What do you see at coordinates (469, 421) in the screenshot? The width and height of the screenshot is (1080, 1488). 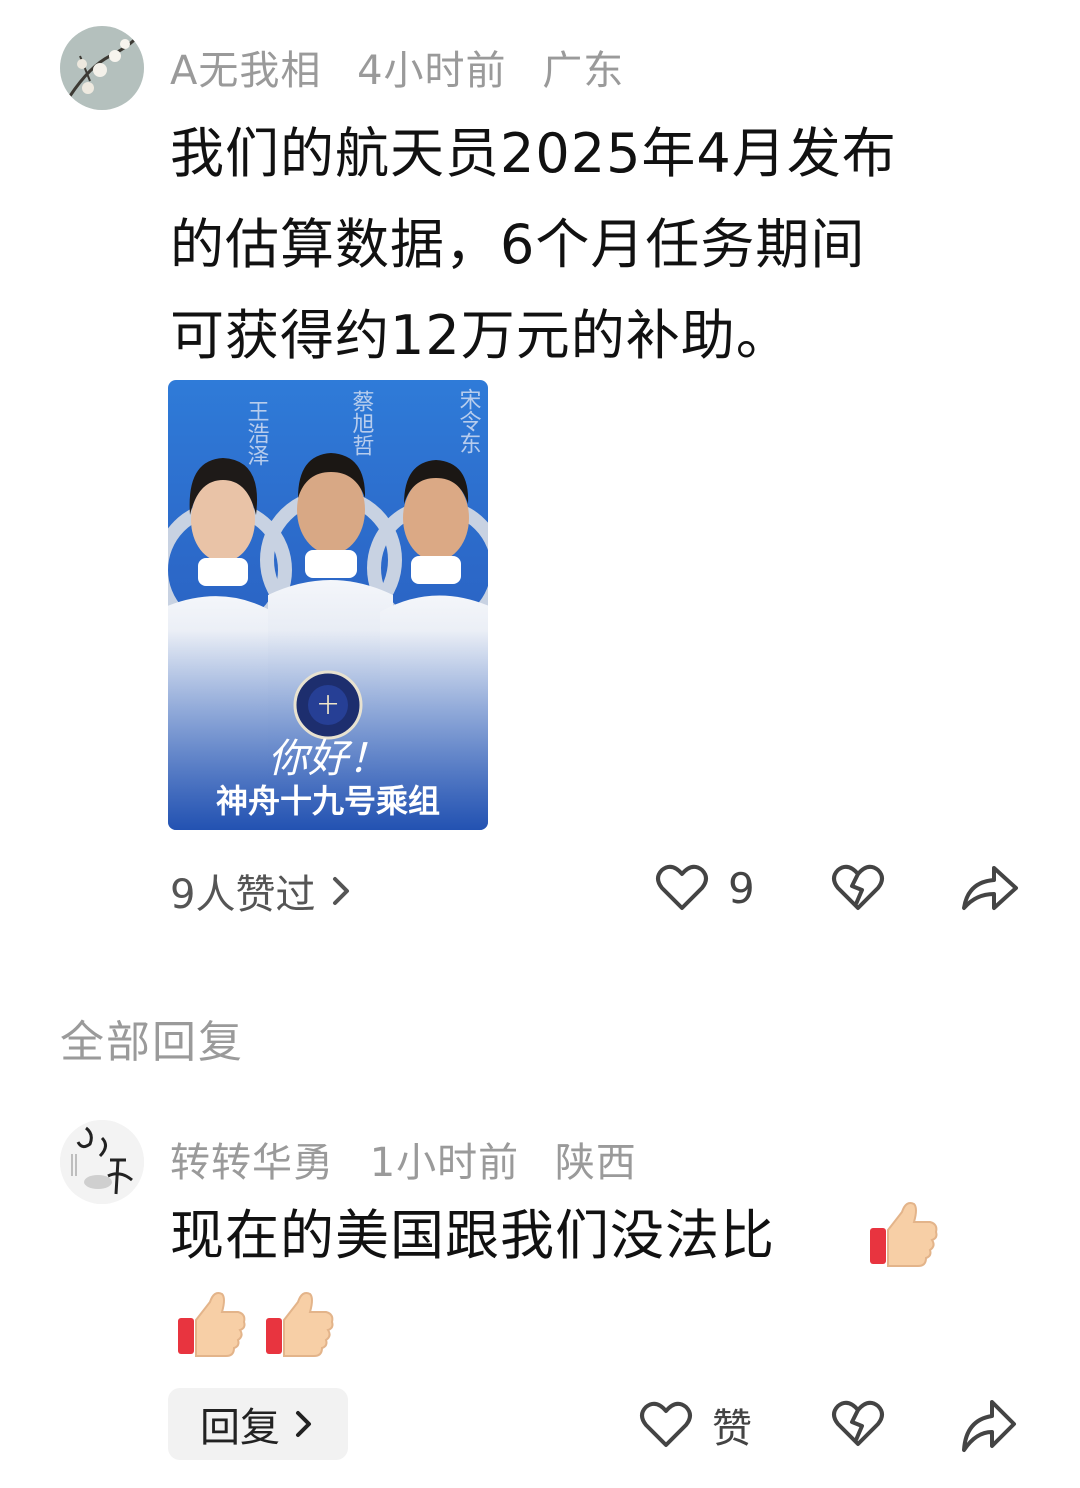 I see `astronaut-name: 宋令东` at bounding box center [469, 421].